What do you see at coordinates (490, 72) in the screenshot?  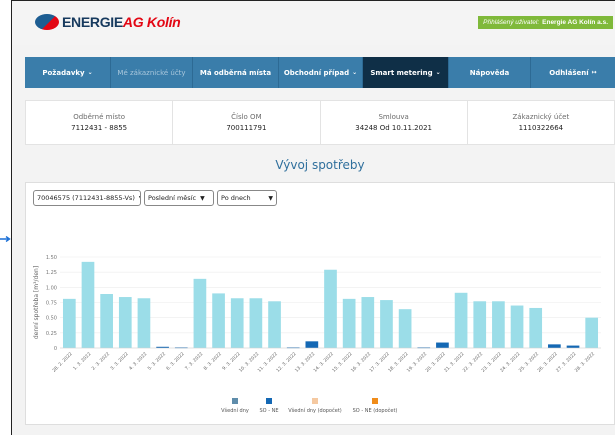 I see `nav-napoveda: Nápověda` at bounding box center [490, 72].